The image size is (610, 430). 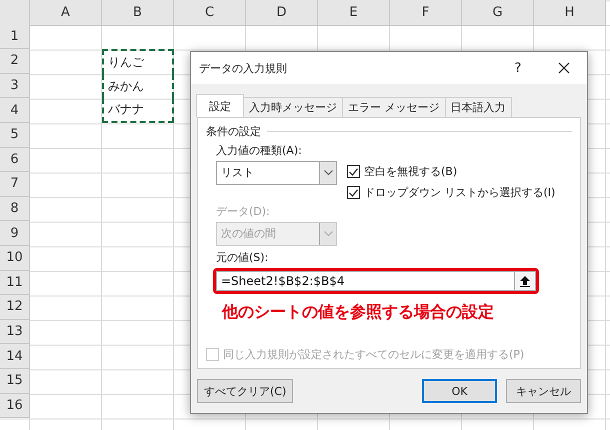 I want to click on clear-button: すべてクリア(C), so click(x=245, y=391).